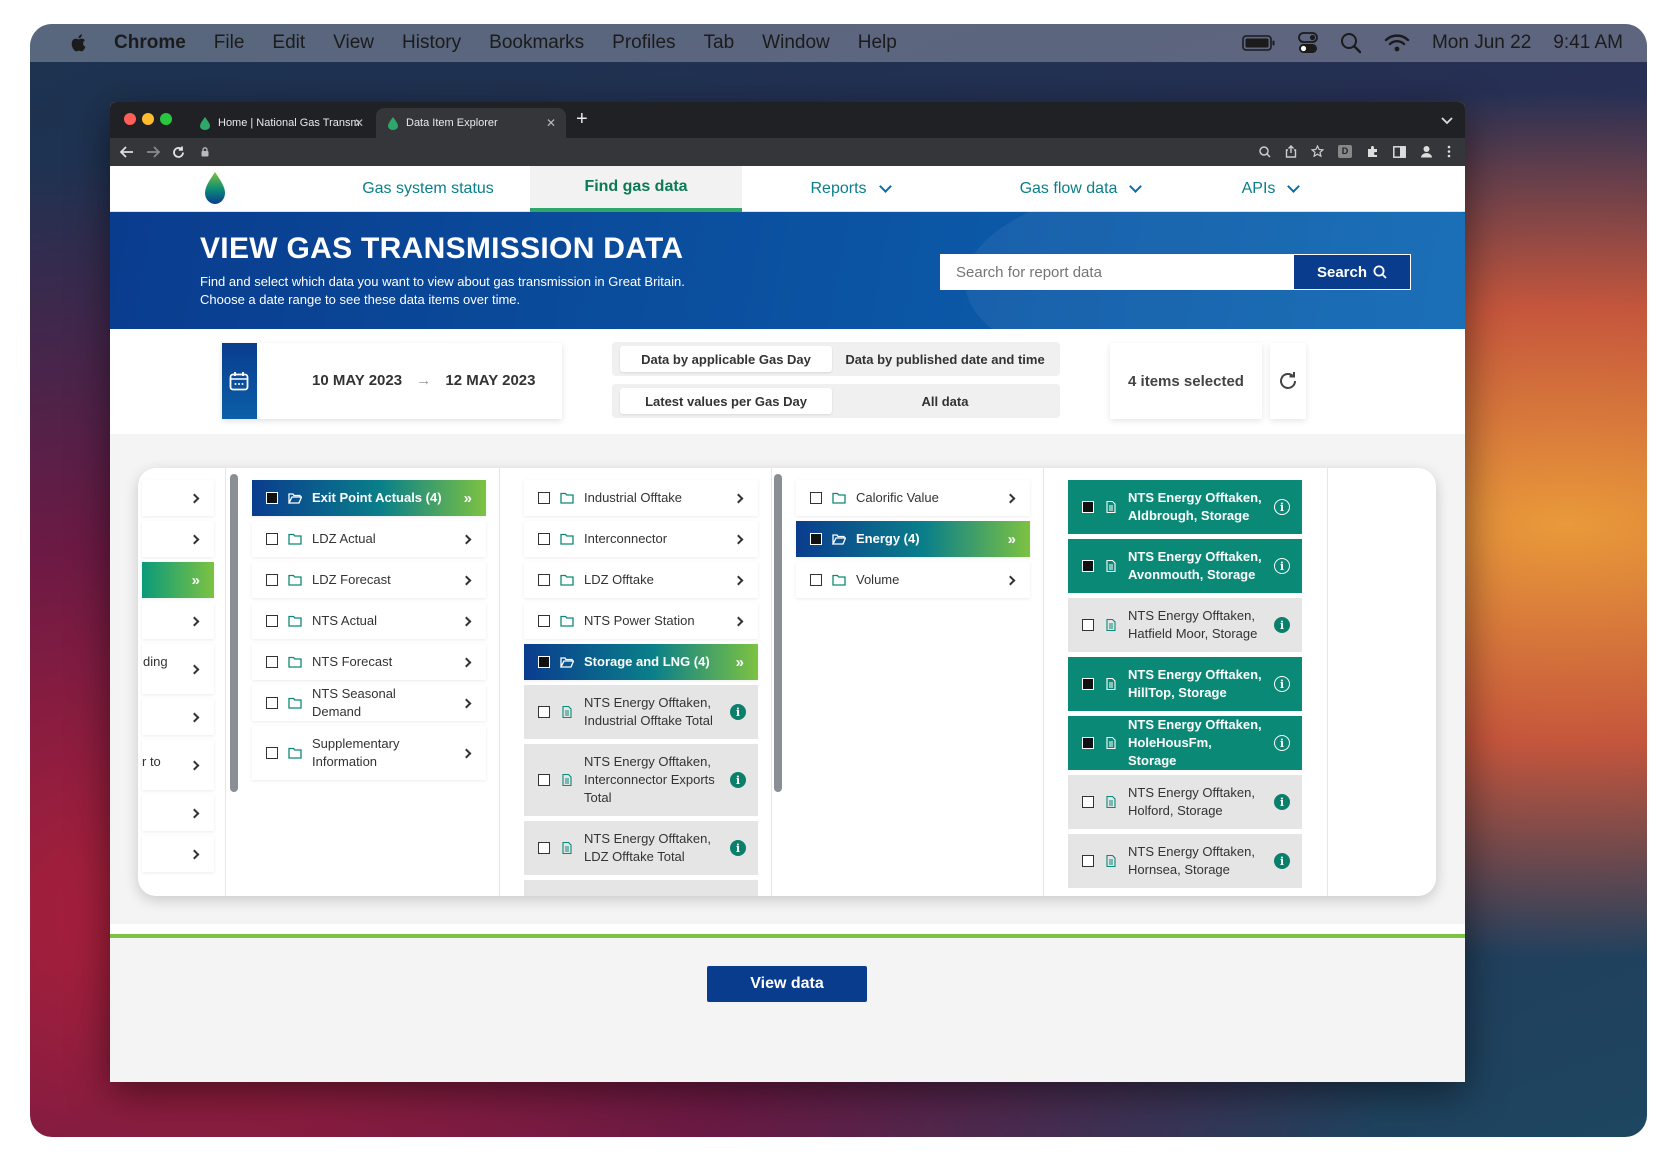 The image size is (1674, 1170). Describe the element at coordinates (1352, 272) in the screenshot. I see `search-button: Search` at that location.